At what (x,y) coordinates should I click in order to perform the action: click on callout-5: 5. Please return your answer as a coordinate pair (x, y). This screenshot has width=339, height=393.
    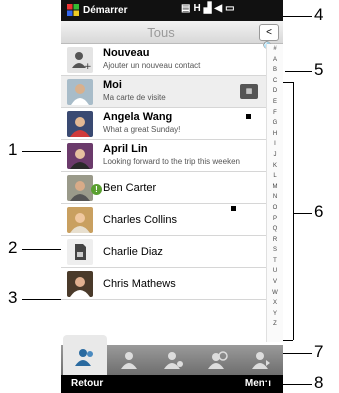
    Looking at the image, I should click on (319, 69).